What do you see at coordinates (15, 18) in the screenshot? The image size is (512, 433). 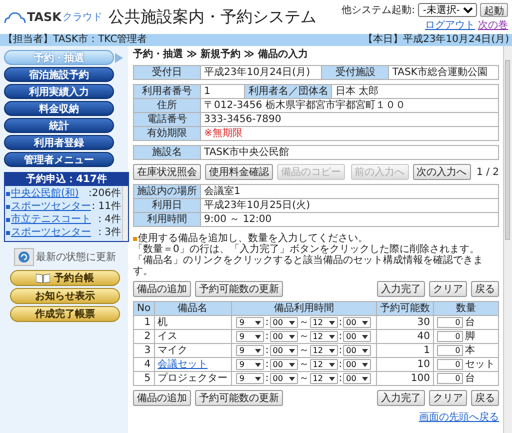 I see `cloud-icon` at bounding box center [15, 18].